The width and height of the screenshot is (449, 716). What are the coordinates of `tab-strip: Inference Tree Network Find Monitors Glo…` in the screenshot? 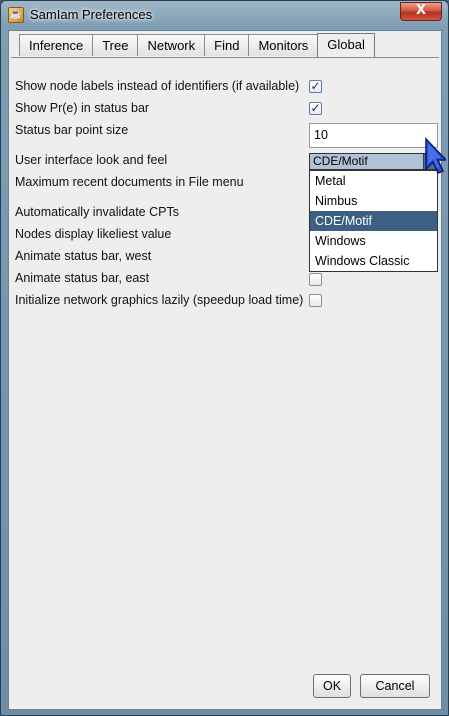 It's located at (197, 45).